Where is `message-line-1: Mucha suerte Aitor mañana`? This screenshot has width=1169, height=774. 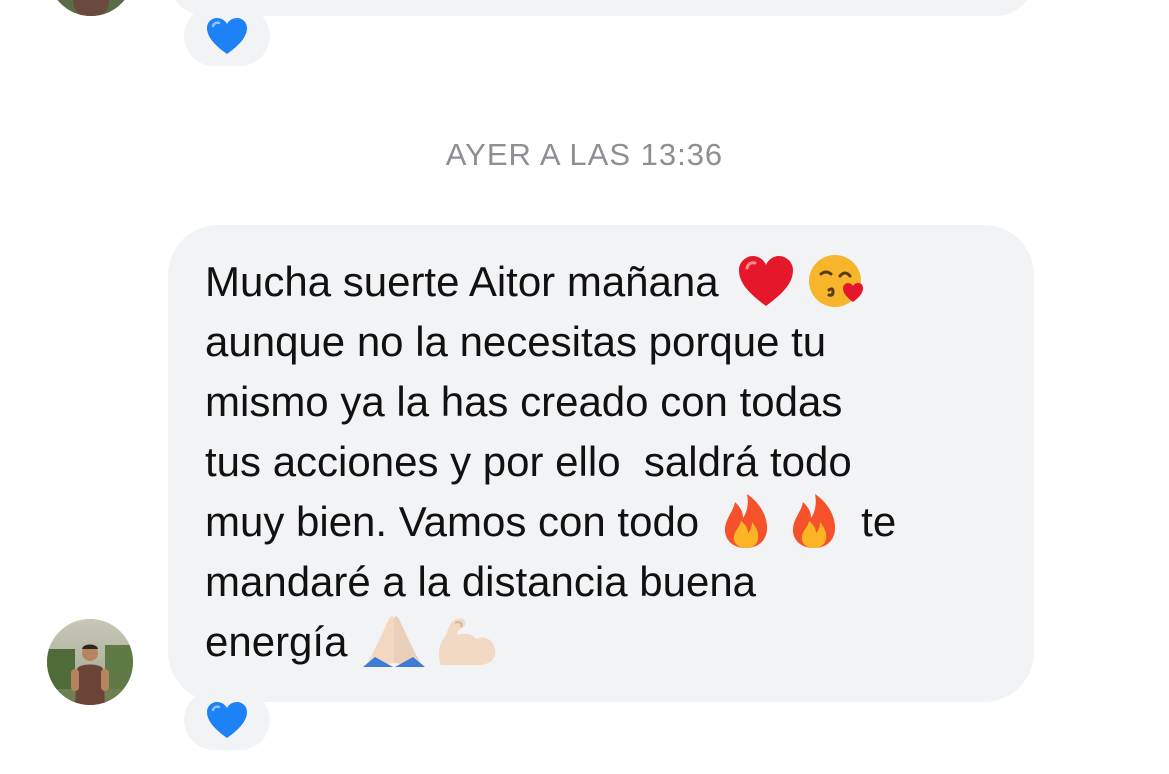 message-line-1: Mucha suerte Aitor mañana is located at coordinates (605, 282).